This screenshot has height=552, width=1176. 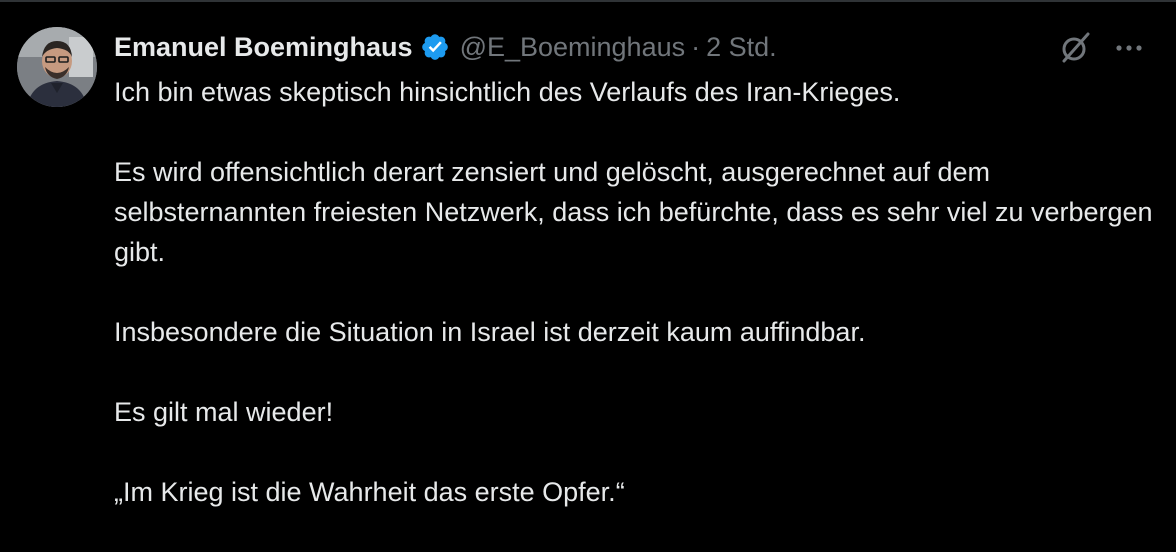 What do you see at coordinates (741, 47) in the screenshot?
I see `tweet-timestamp: 2 Std.` at bounding box center [741, 47].